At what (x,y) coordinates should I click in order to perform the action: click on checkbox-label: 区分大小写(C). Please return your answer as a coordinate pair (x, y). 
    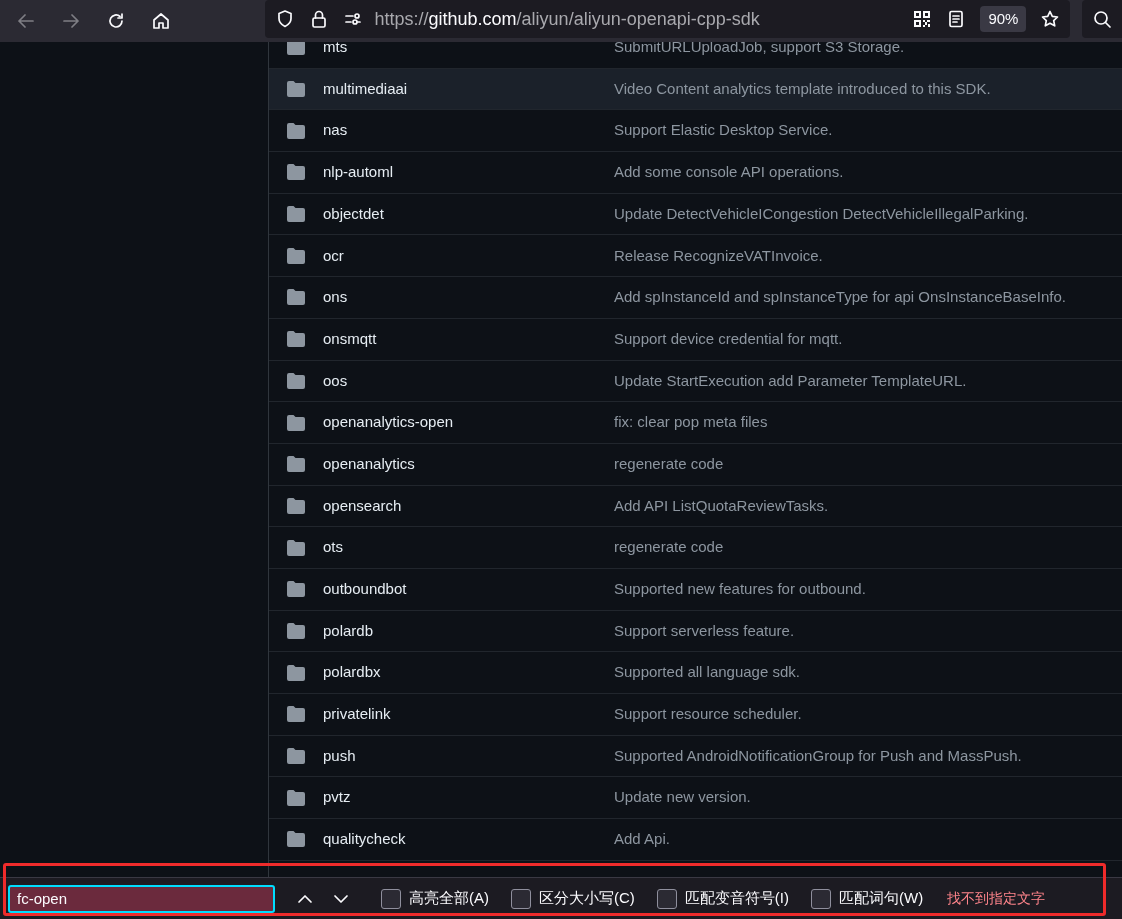
    Looking at the image, I should click on (587, 898).